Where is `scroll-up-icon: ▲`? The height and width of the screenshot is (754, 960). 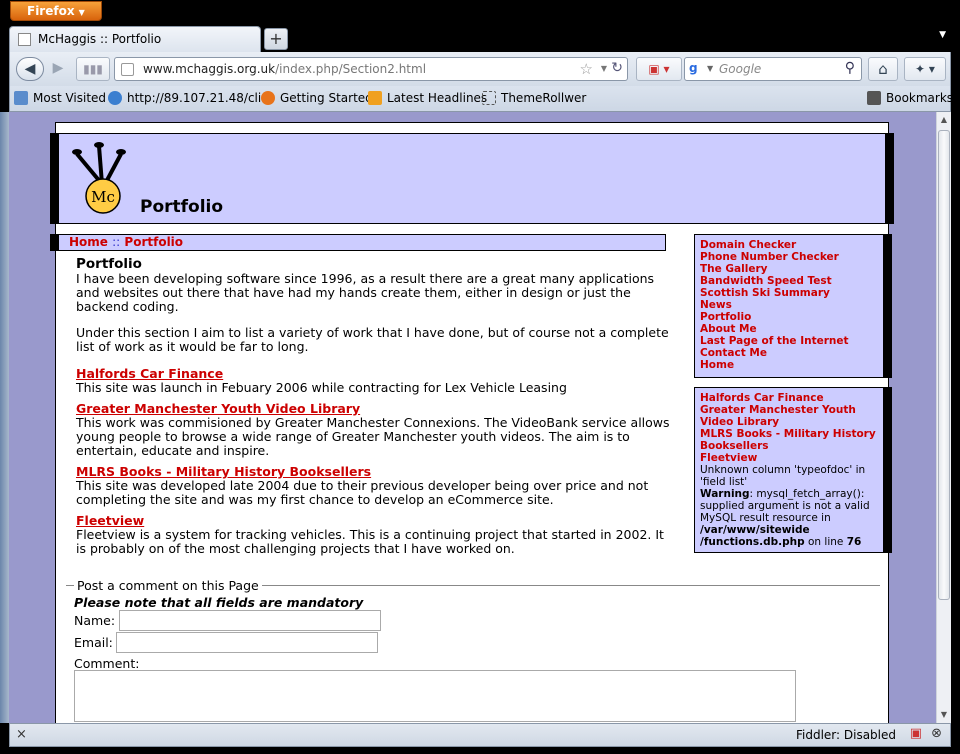 scroll-up-icon: ▲ is located at coordinates (944, 120).